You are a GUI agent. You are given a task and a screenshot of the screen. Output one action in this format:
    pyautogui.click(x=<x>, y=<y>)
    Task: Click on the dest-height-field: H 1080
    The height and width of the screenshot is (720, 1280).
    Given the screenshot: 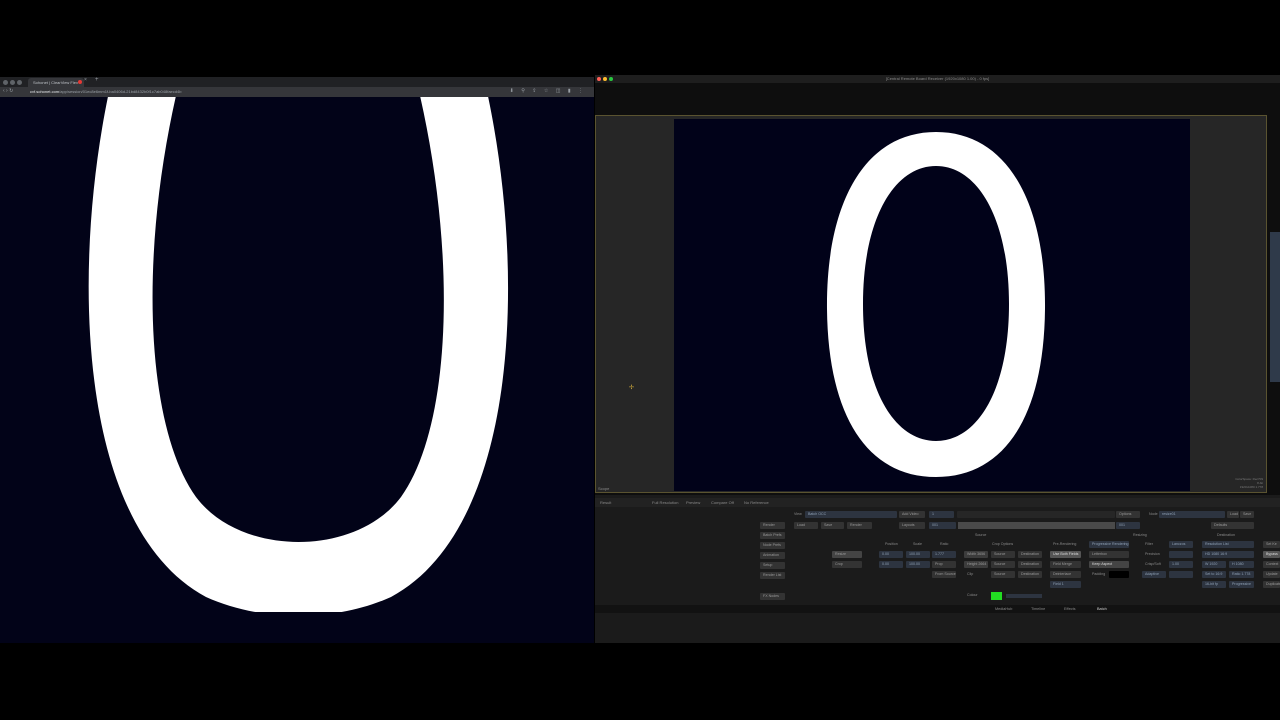 What is the action you would take?
    pyautogui.click(x=1241, y=564)
    